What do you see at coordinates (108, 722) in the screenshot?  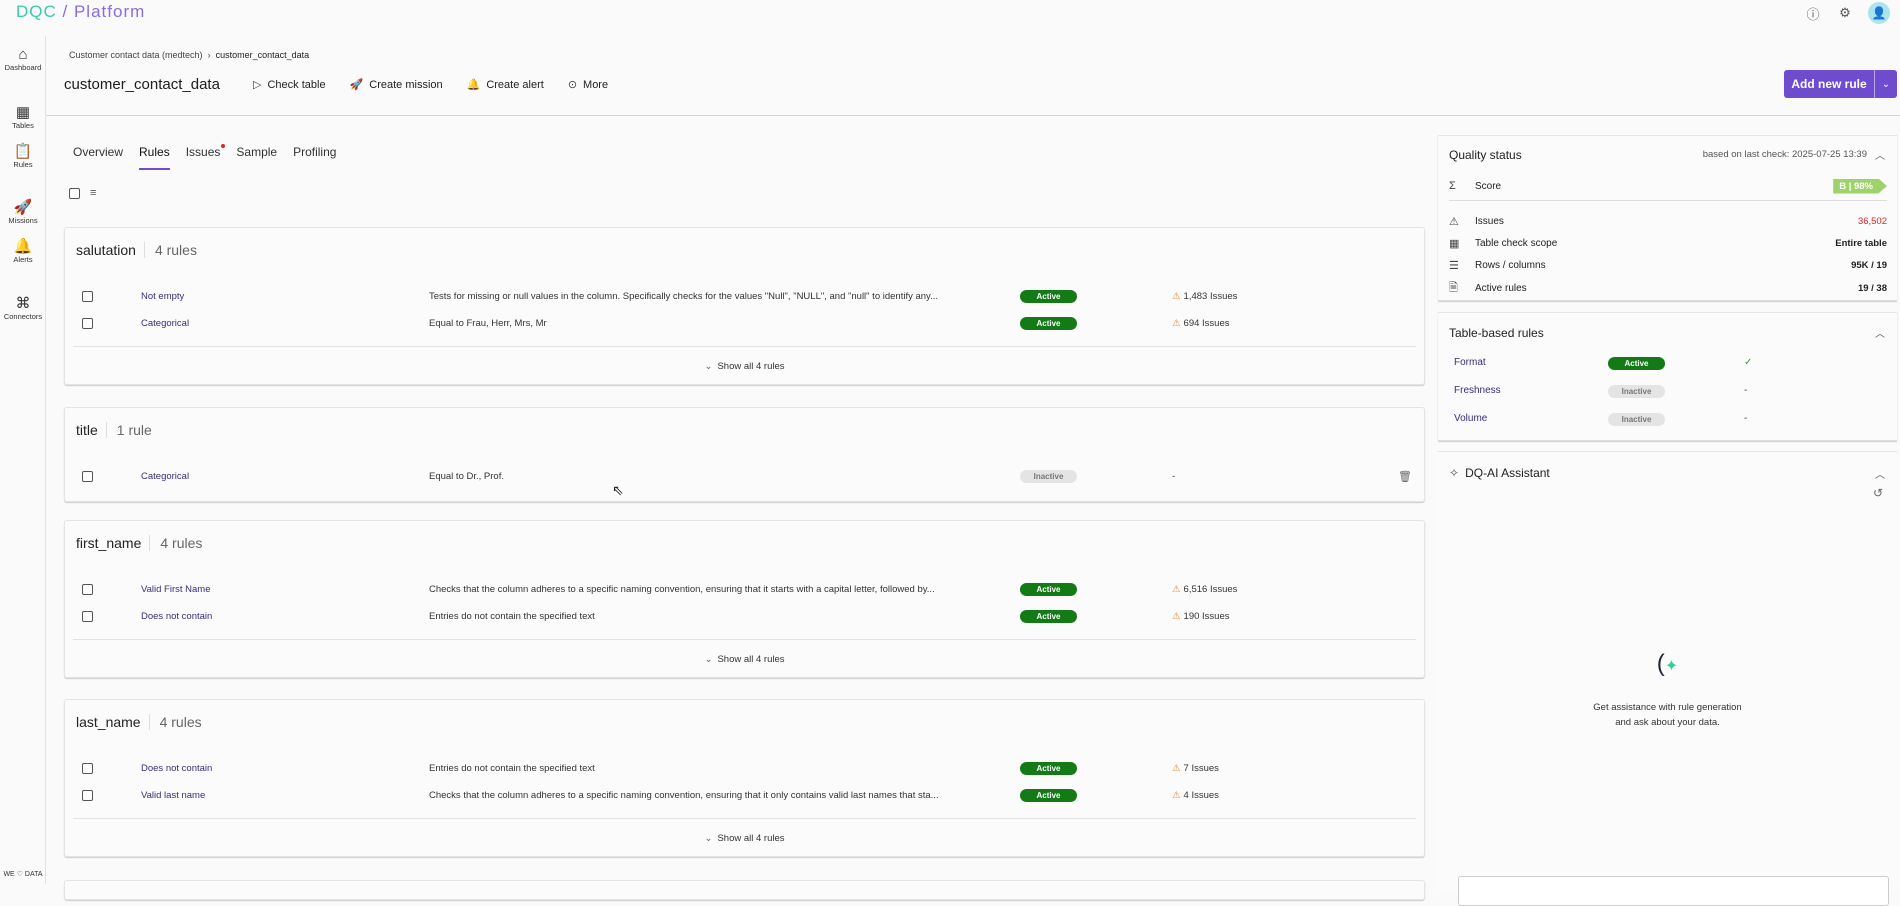 I see `column-name: last_name` at bounding box center [108, 722].